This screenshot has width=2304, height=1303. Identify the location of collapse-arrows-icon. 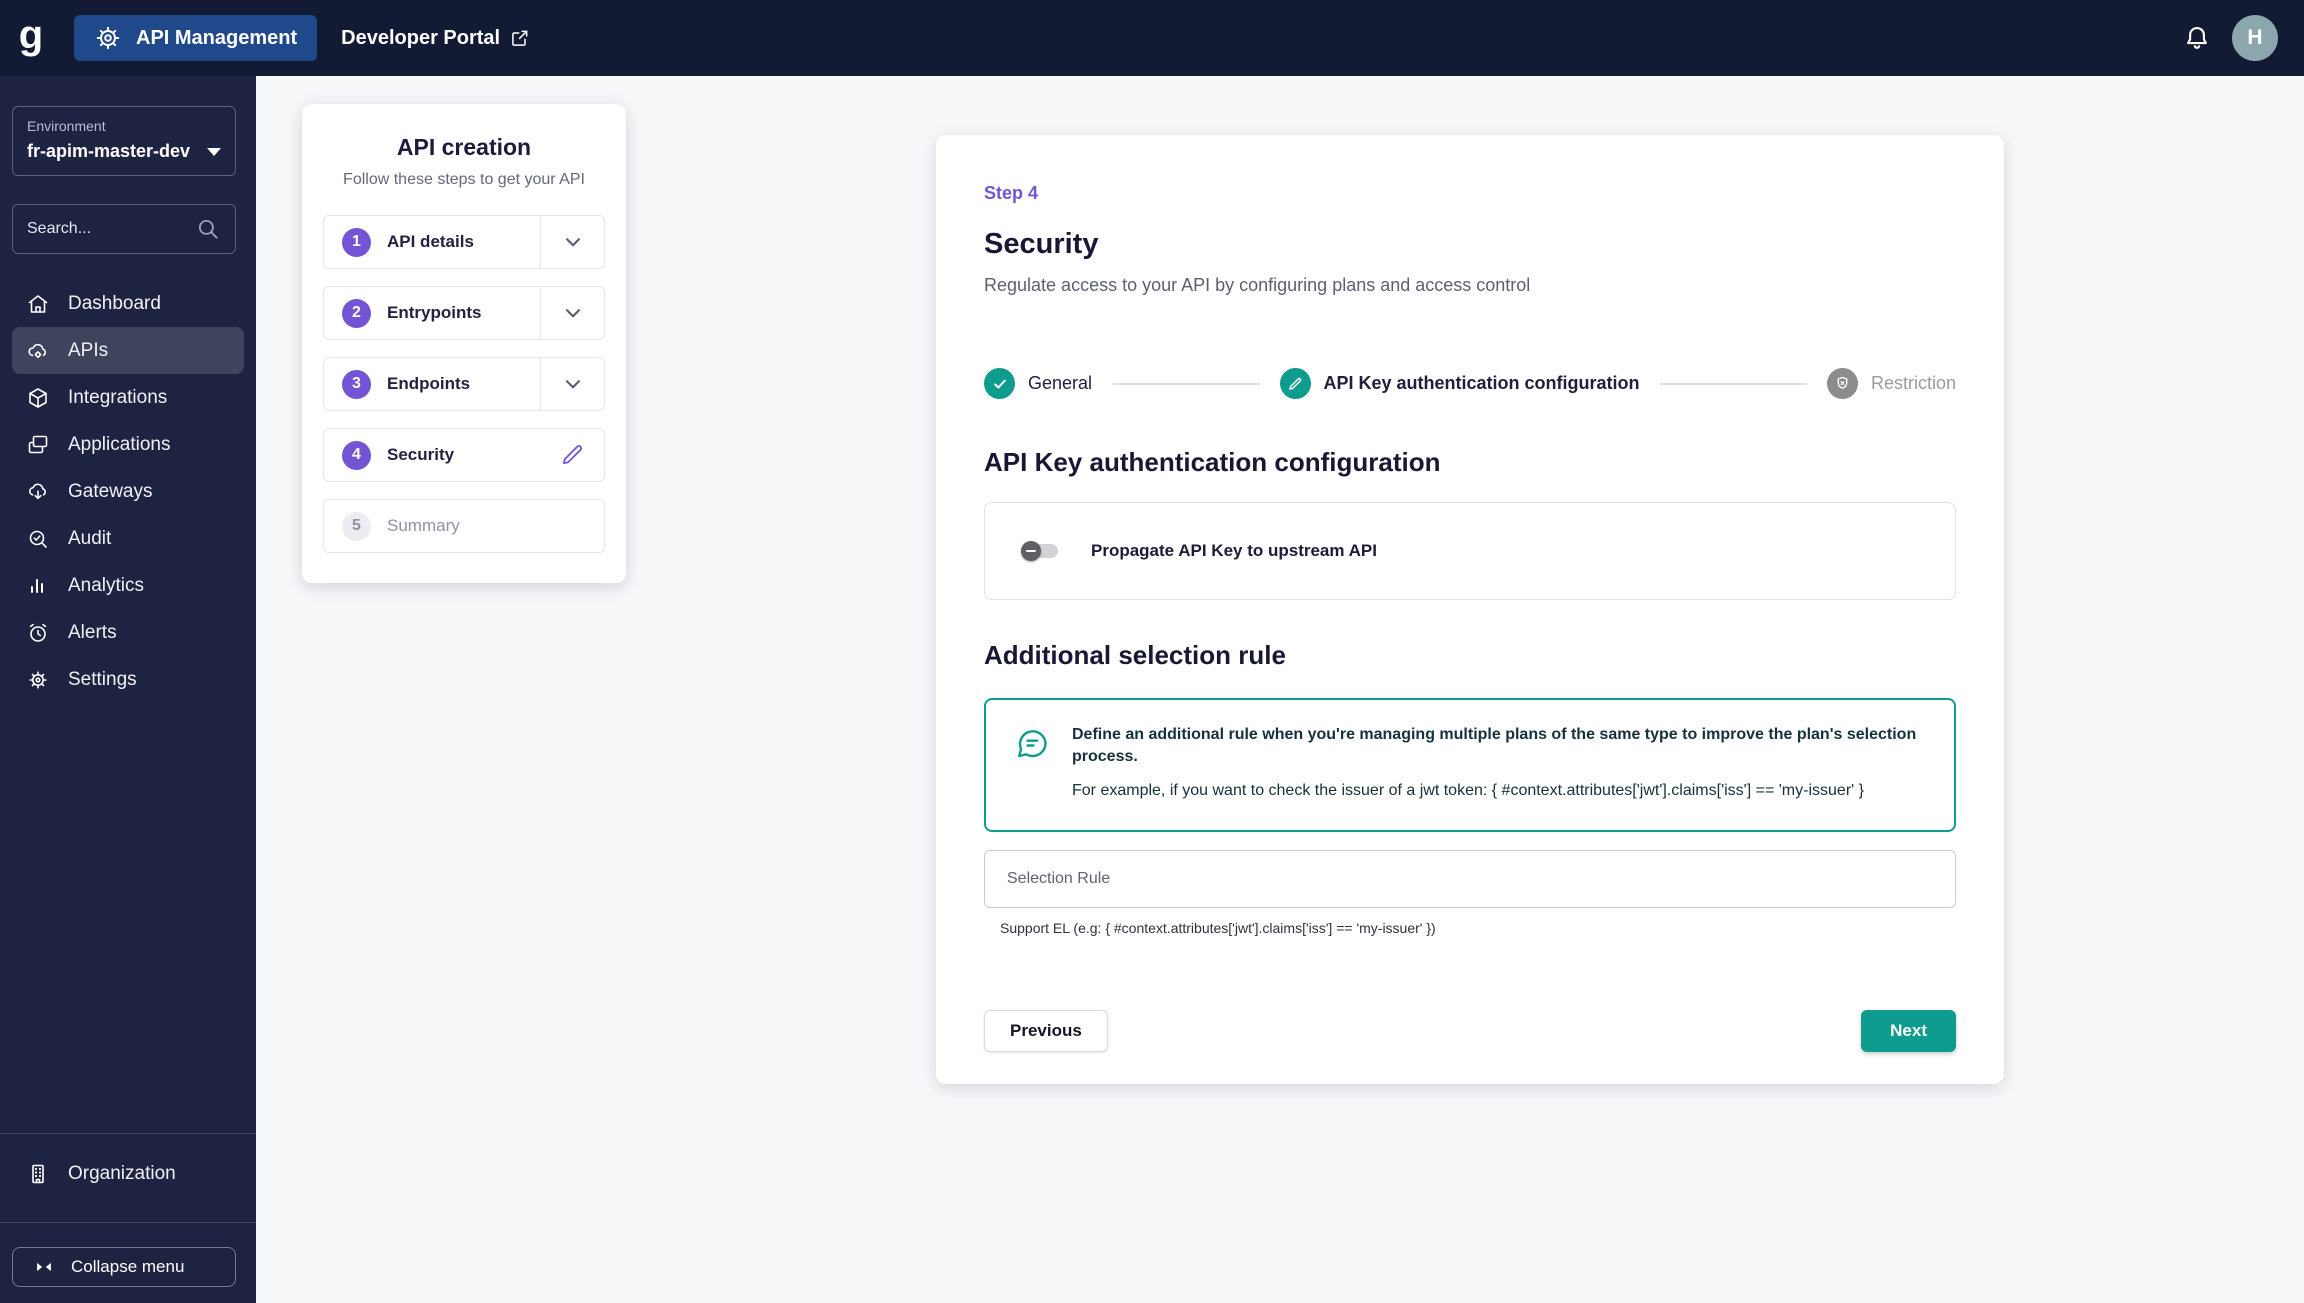
(44, 1267).